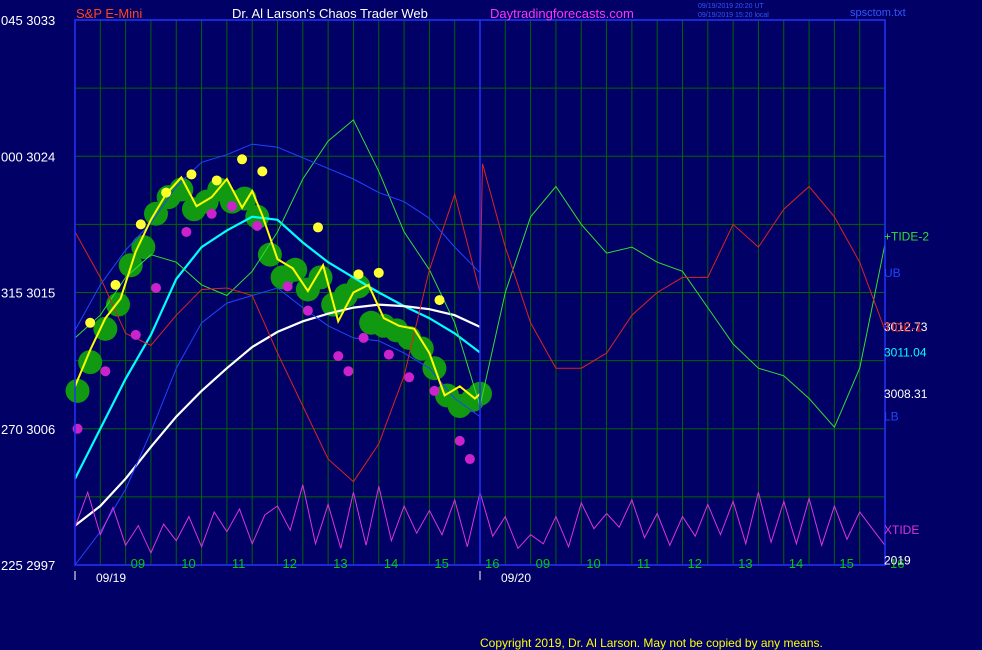 This screenshot has height=650, width=982. I want to click on right-label: +TIDE-2, so click(906, 236).